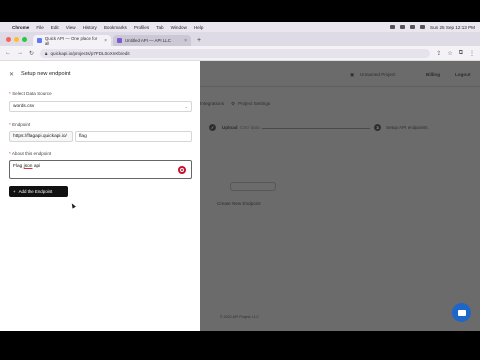  I want to click on browser-tab: Untitled API — API LLC ×, so click(152, 40).